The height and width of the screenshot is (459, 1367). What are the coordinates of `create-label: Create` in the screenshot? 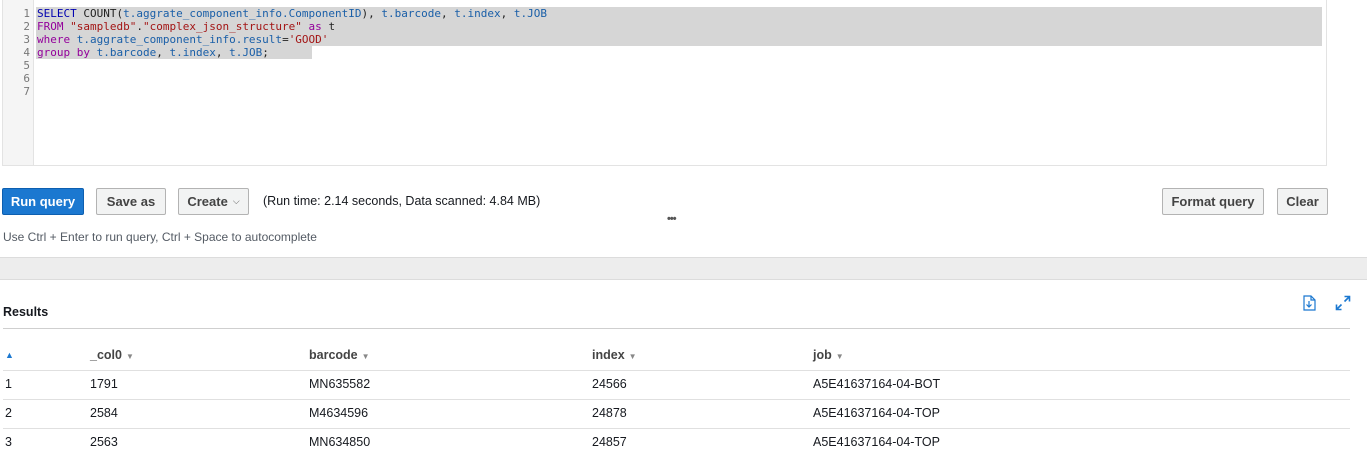 It's located at (207, 201).